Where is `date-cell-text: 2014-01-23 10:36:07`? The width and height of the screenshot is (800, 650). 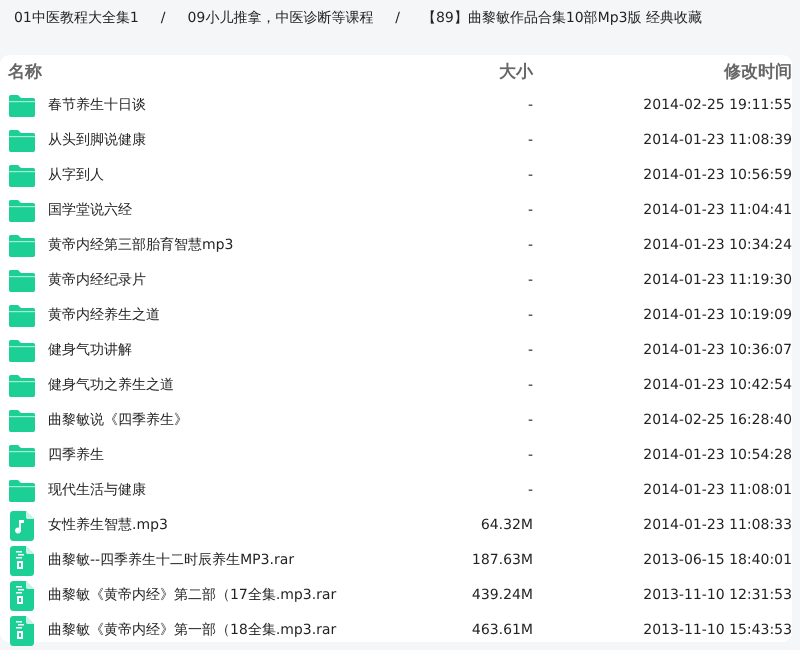 date-cell-text: 2014-01-23 10:36:07 is located at coordinates (717, 350).